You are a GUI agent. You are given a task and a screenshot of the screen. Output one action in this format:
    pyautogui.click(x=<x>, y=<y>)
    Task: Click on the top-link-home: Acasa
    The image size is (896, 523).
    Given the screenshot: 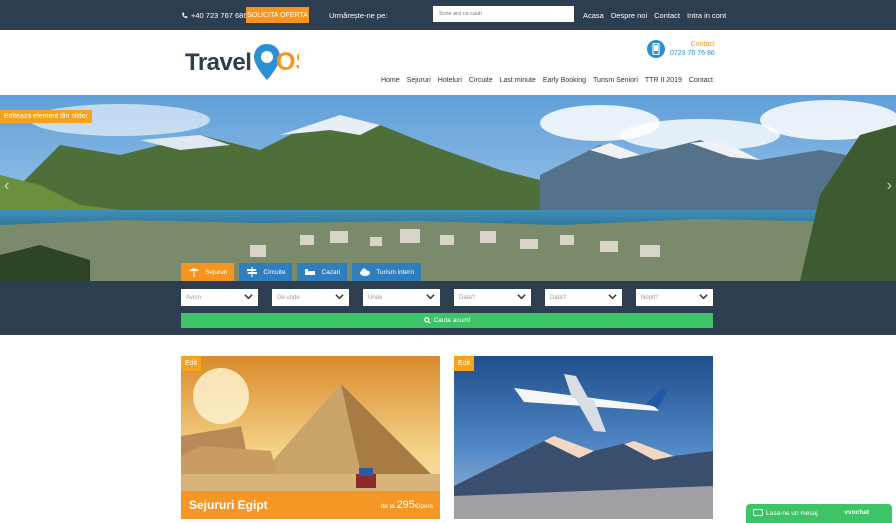 What is the action you would take?
    pyautogui.click(x=593, y=15)
    